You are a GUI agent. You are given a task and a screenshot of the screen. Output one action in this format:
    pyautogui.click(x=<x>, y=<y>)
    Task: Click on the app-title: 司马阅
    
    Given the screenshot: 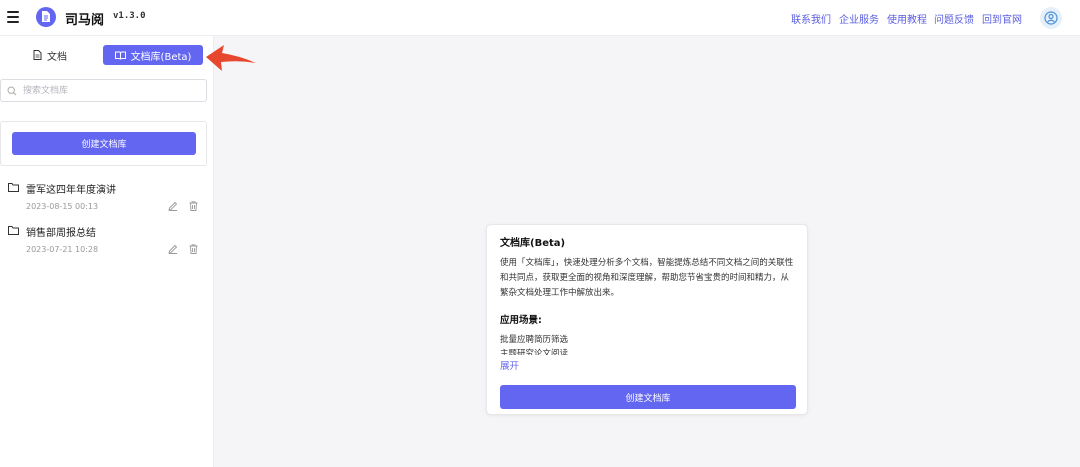 What is the action you would take?
    pyautogui.click(x=85, y=20)
    